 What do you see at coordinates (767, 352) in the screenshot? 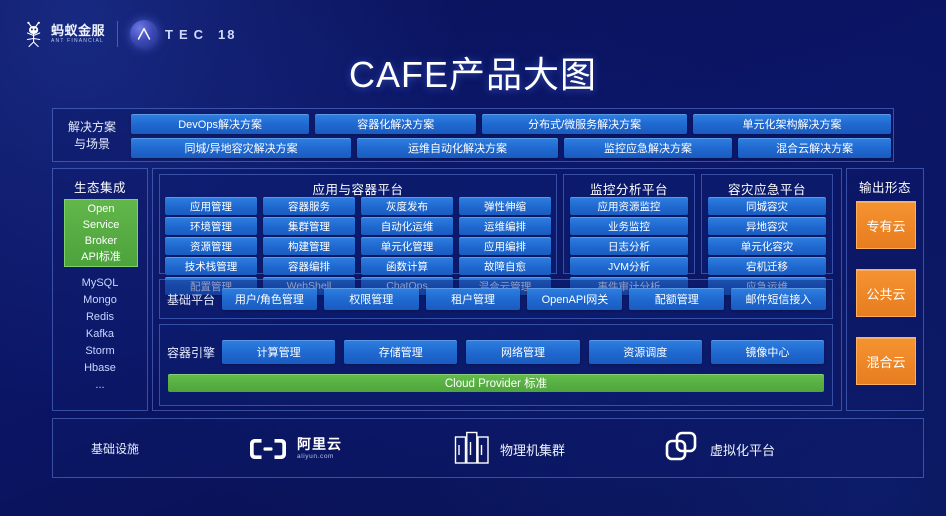
I see `container-engine-chip: 镜像中心` at bounding box center [767, 352].